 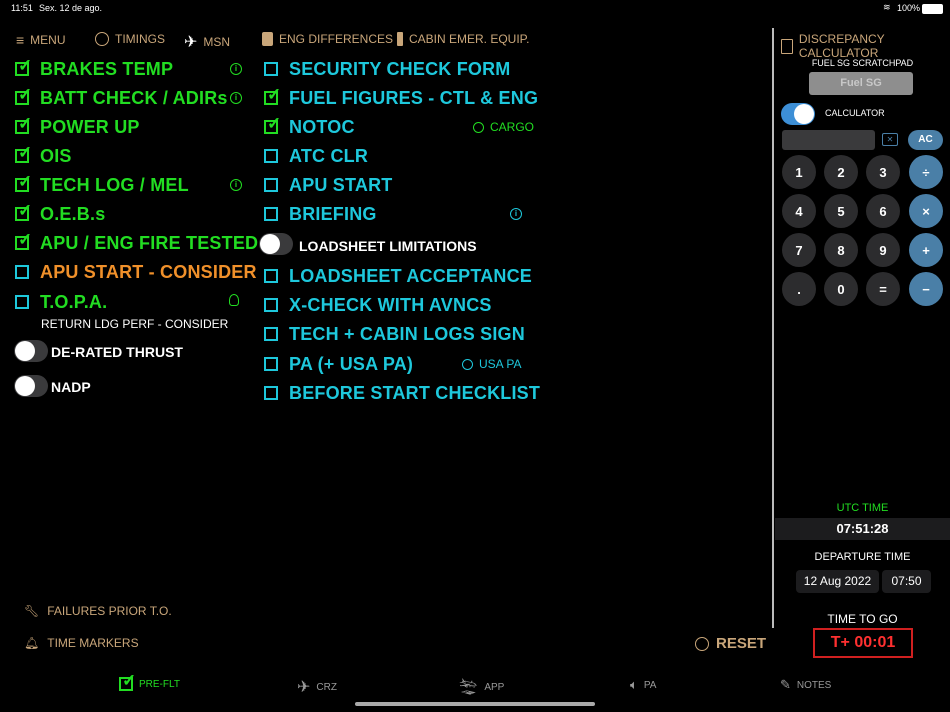 What do you see at coordinates (394, 334) in the screenshot?
I see `middle-checklist-item: TECH + CABIN LOGS SIGN` at bounding box center [394, 334].